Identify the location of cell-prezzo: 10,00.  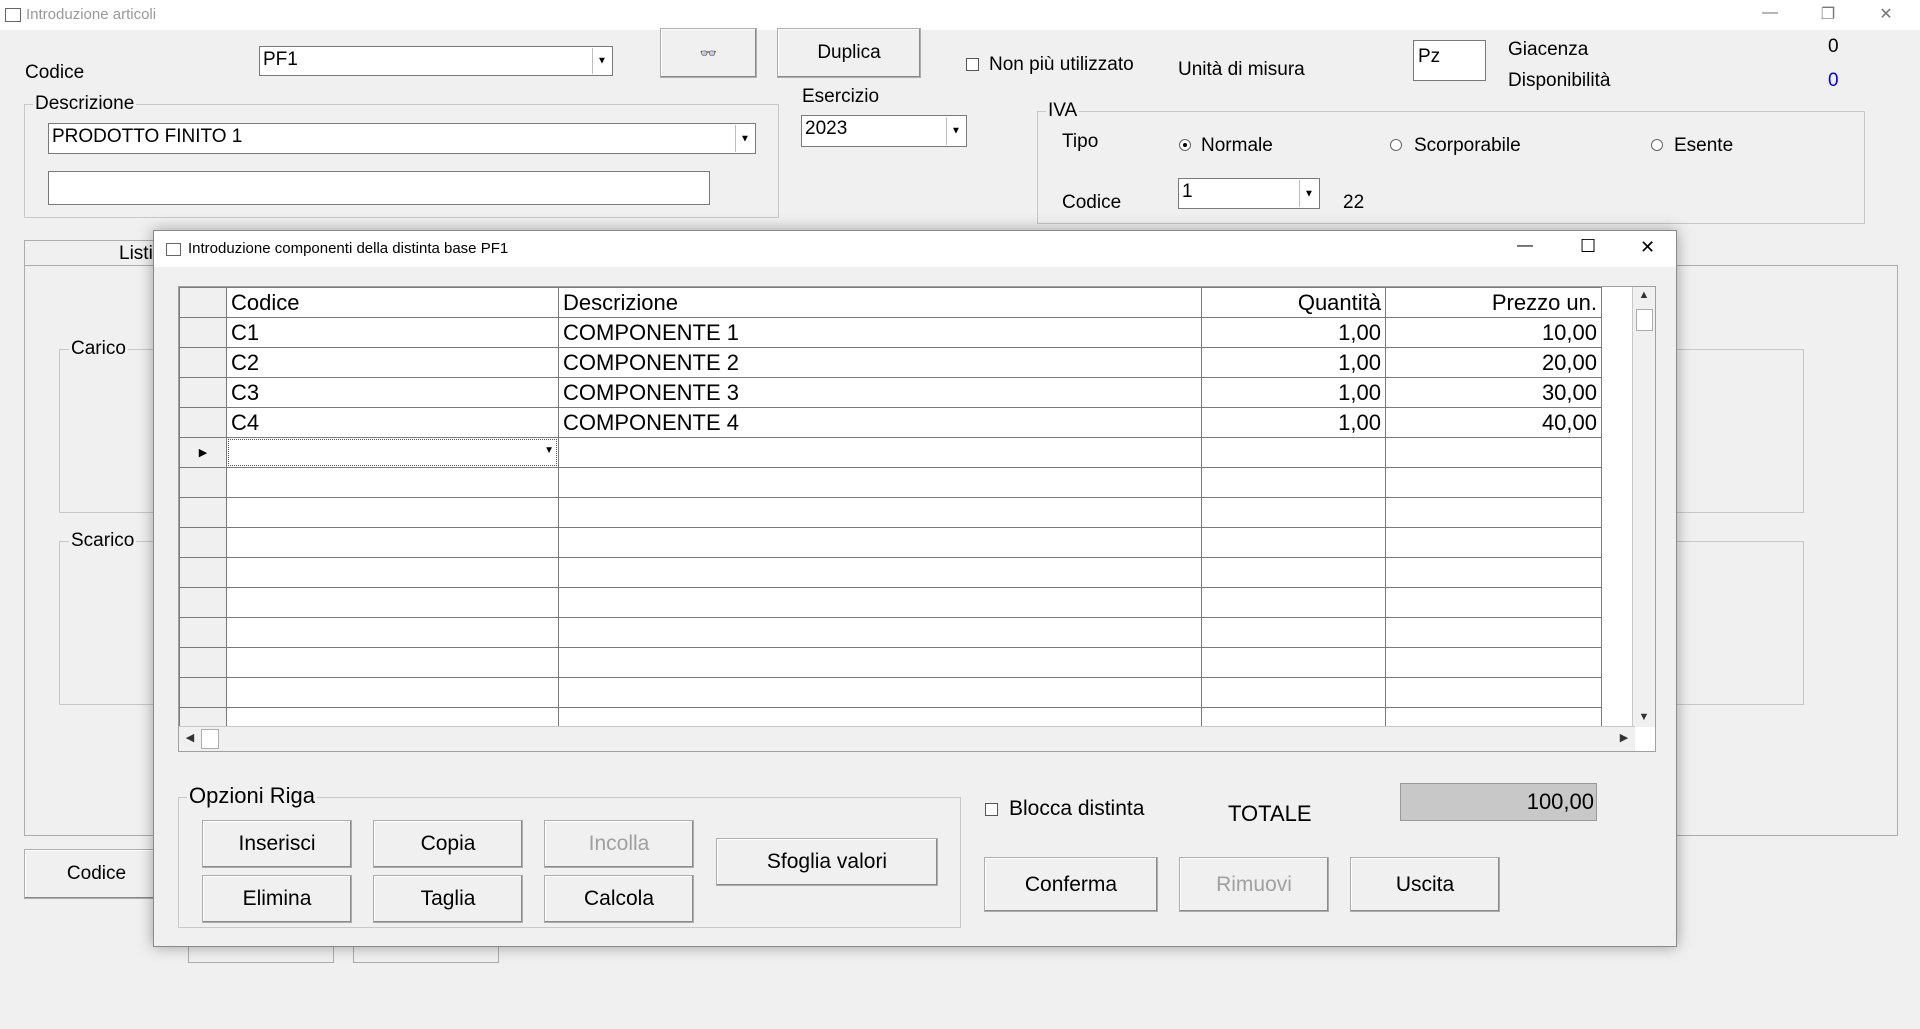
(1493, 332).